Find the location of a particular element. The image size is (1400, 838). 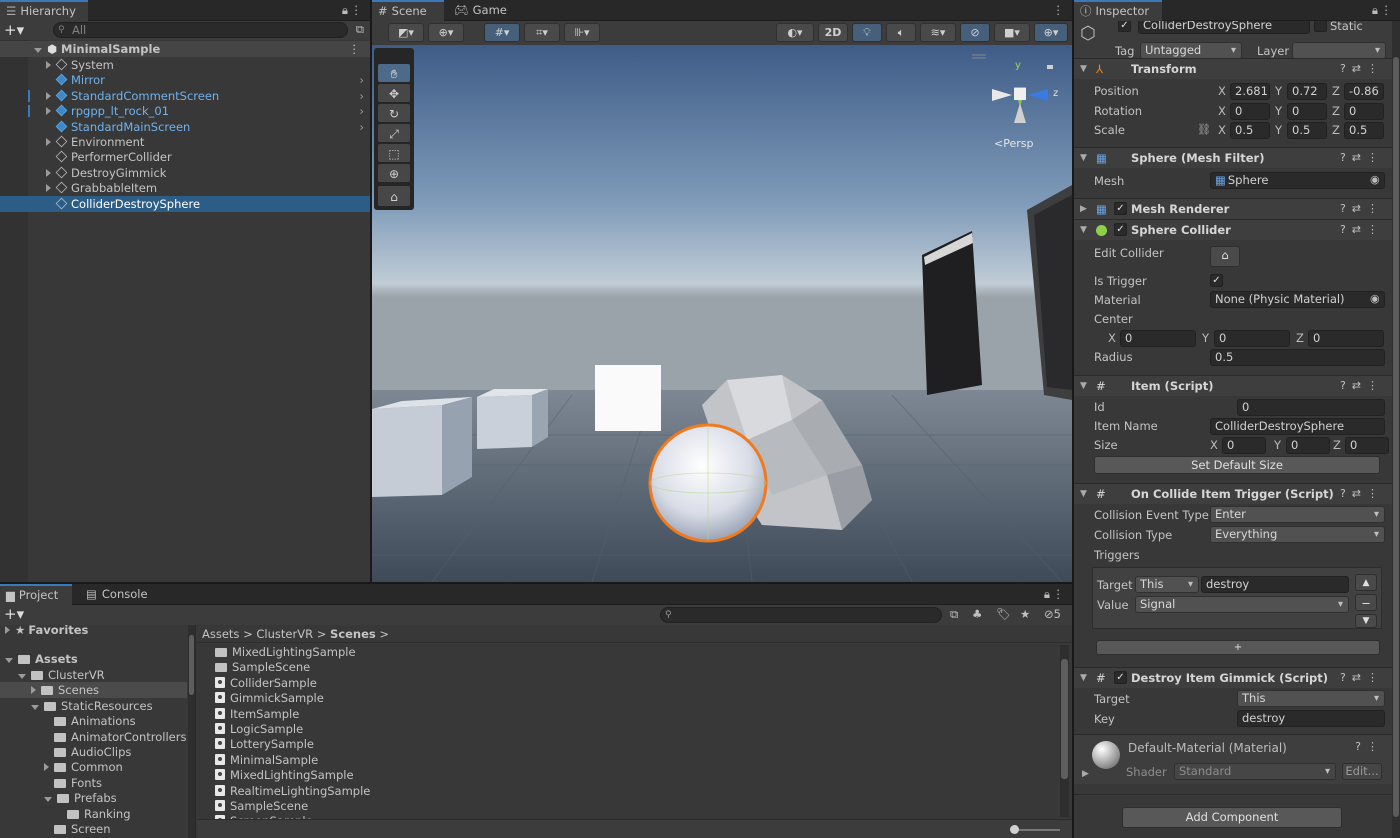

increment-snap-button: ⊪▾ is located at coordinates (582, 32).